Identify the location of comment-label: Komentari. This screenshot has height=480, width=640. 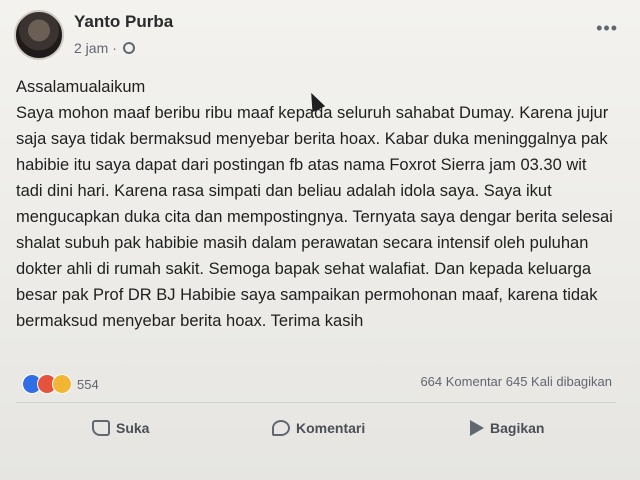
(331, 428).